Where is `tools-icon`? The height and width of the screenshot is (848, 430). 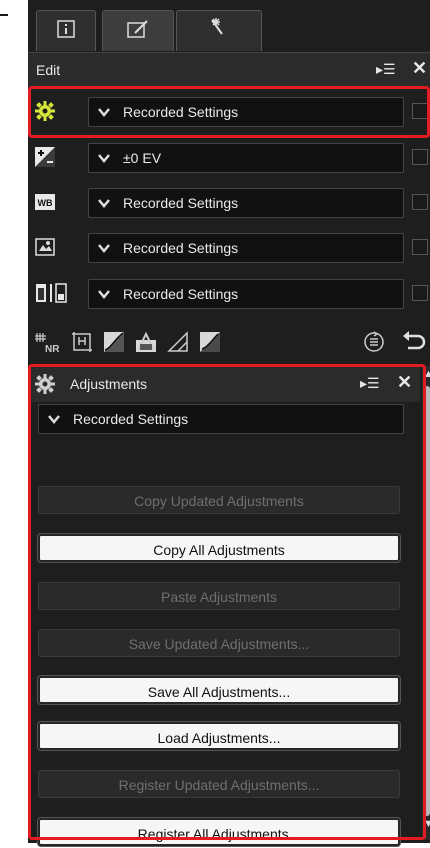 tools-icon is located at coordinates (219, 31).